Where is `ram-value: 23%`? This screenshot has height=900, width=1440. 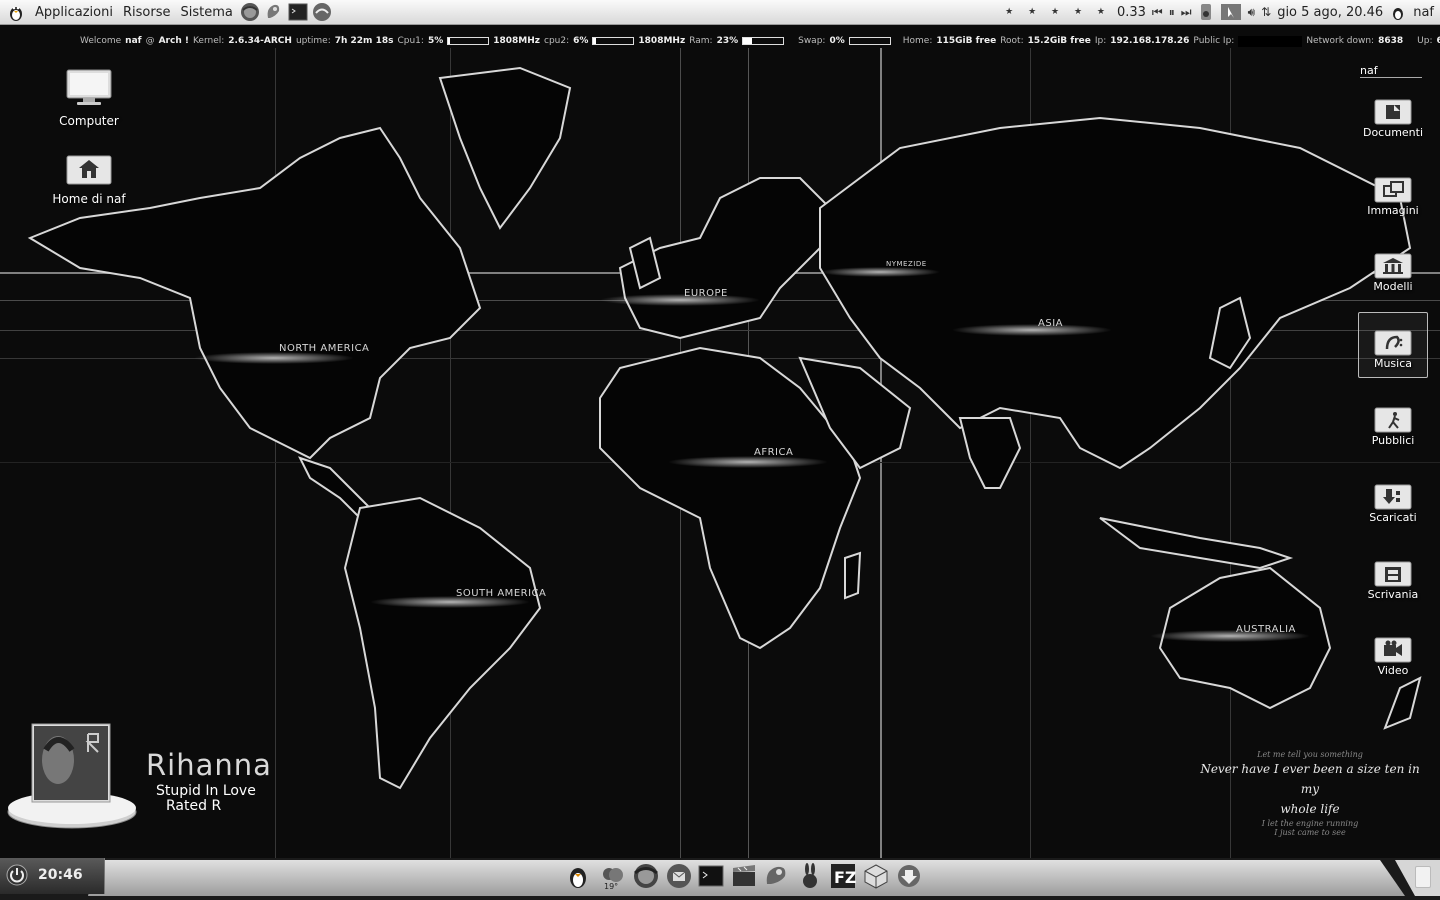 ram-value: 23% is located at coordinates (727, 41).